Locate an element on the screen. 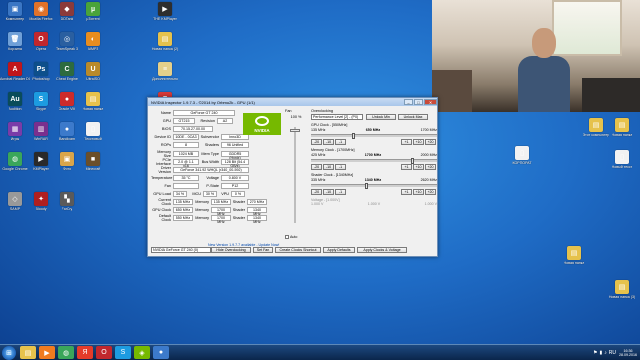  shader-plus10-button: +10 is located at coordinates (418, 192).